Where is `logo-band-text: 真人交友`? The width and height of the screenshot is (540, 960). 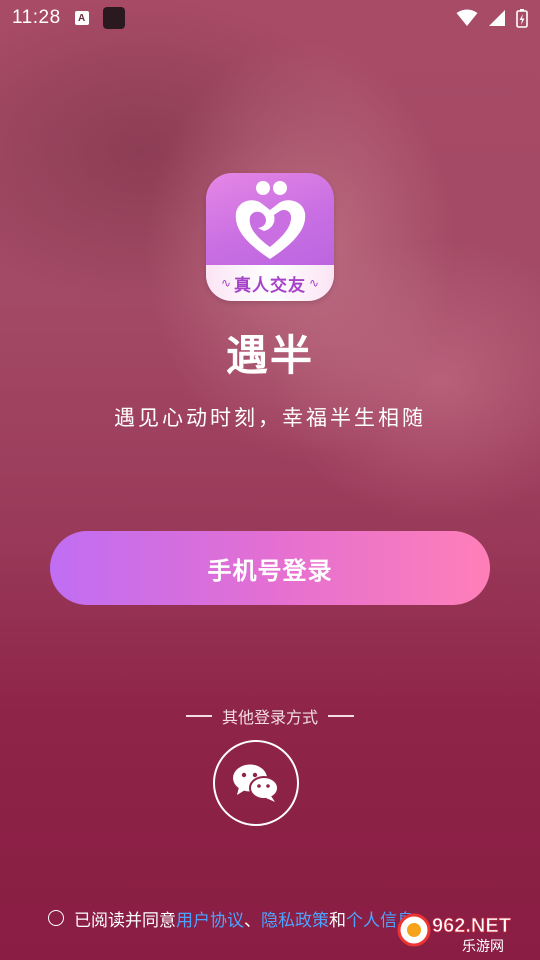 logo-band-text: 真人交友 is located at coordinates (270, 285).